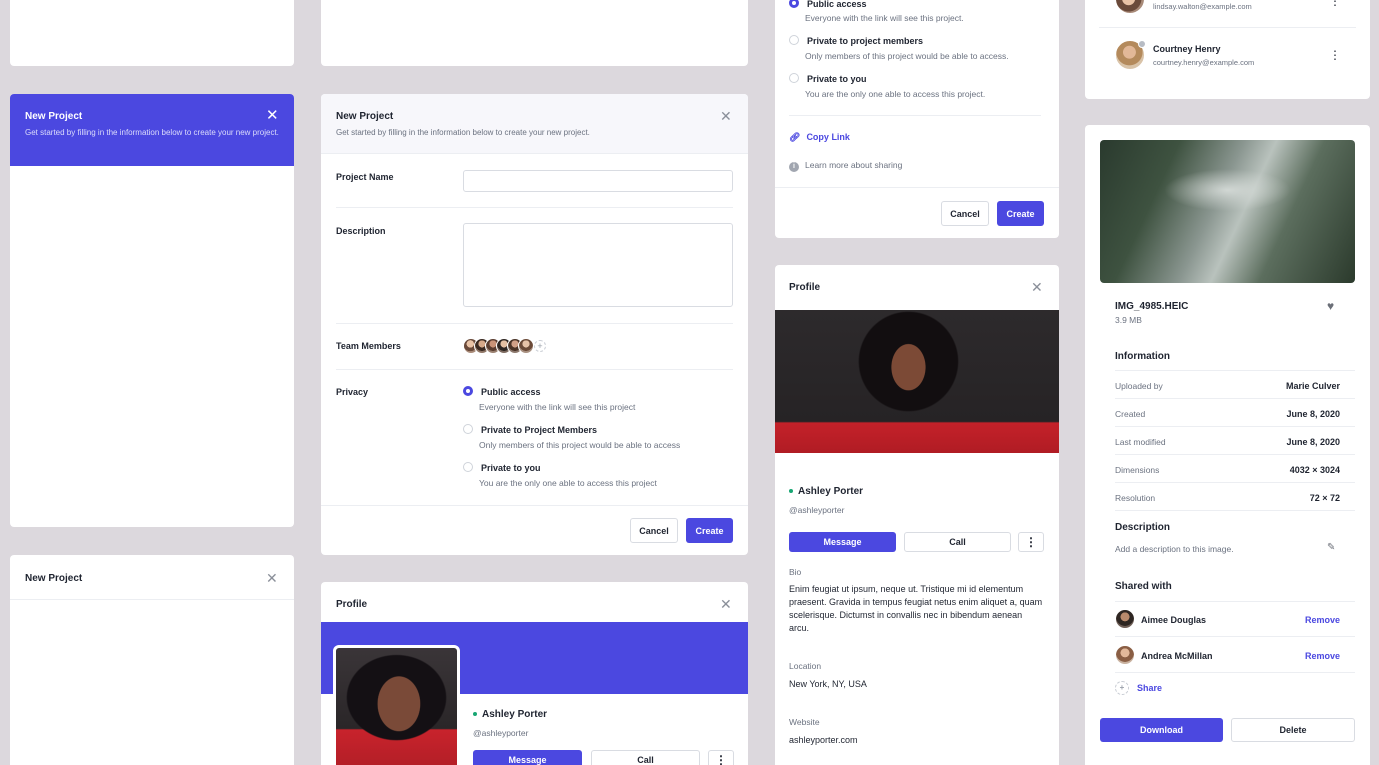  What do you see at coordinates (1293, 730) in the screenshot?
I see `delete-button: Delete` at bounding box center [1293, 730].